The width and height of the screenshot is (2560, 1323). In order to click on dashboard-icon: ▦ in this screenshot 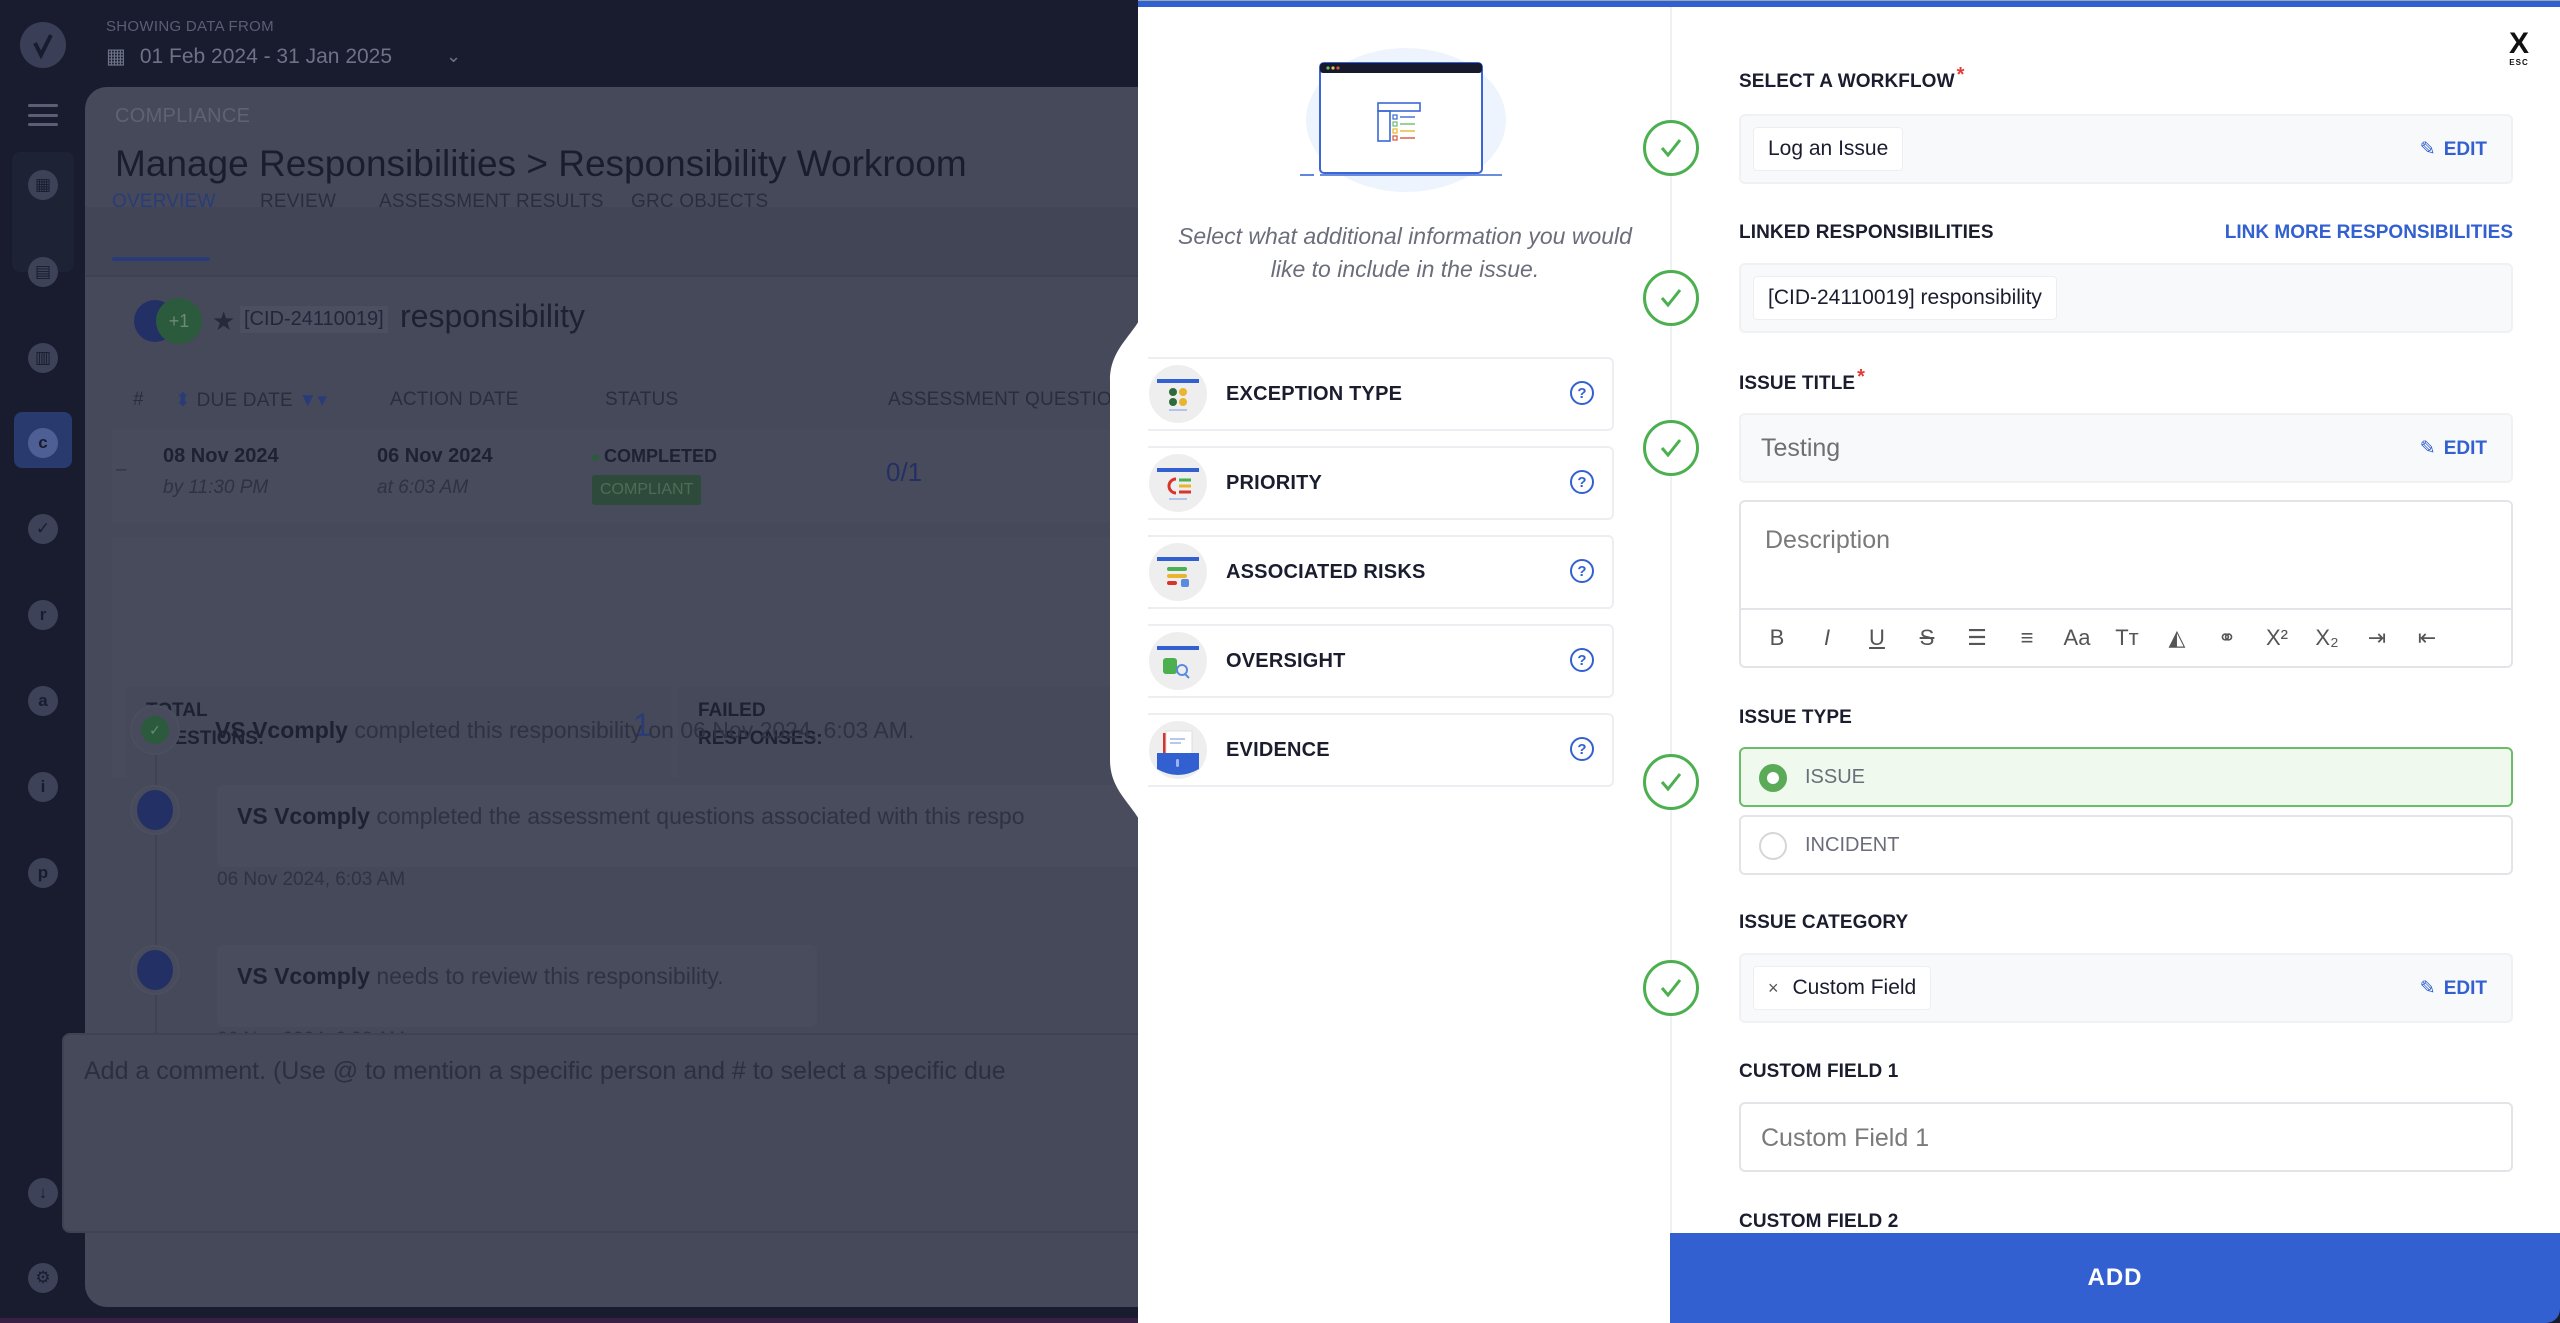, I will do `click(43, 185)`.